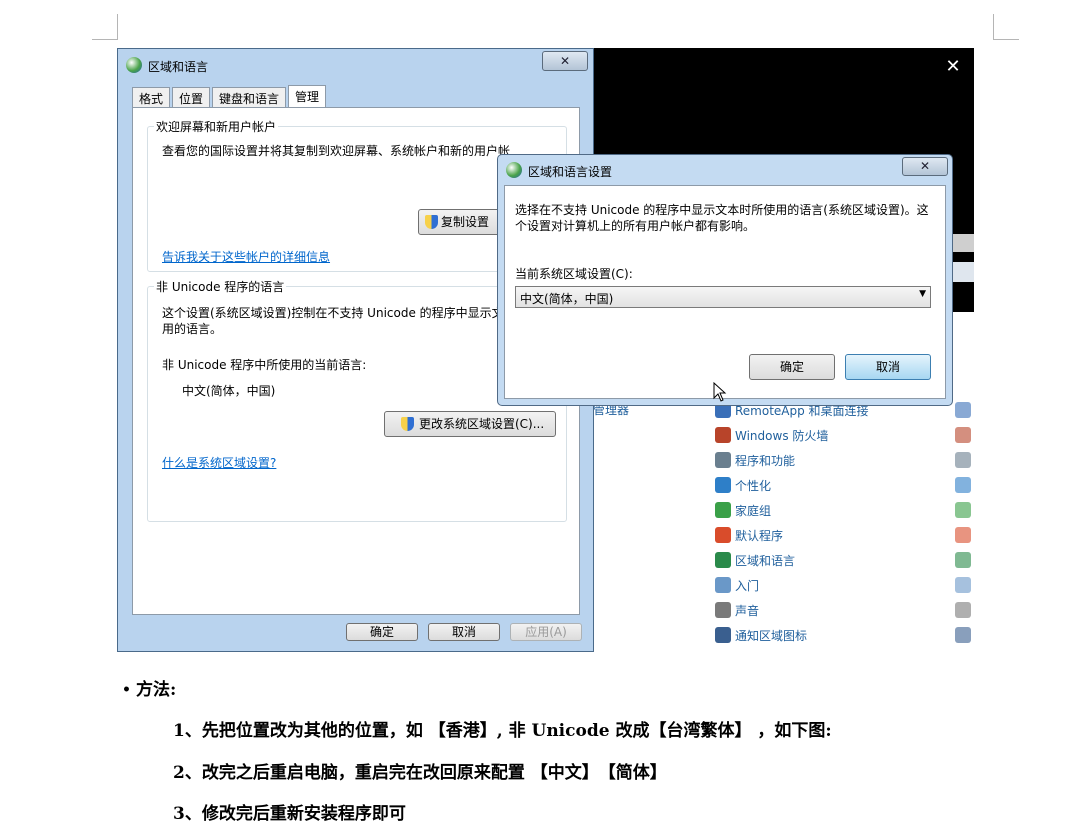  Describe the element at coordinates (420, 773) in the screenshot. I see `step-2: 2、改完之后重启电脑，重启完在改回原来配置 【中文】 【简体】` at that location.